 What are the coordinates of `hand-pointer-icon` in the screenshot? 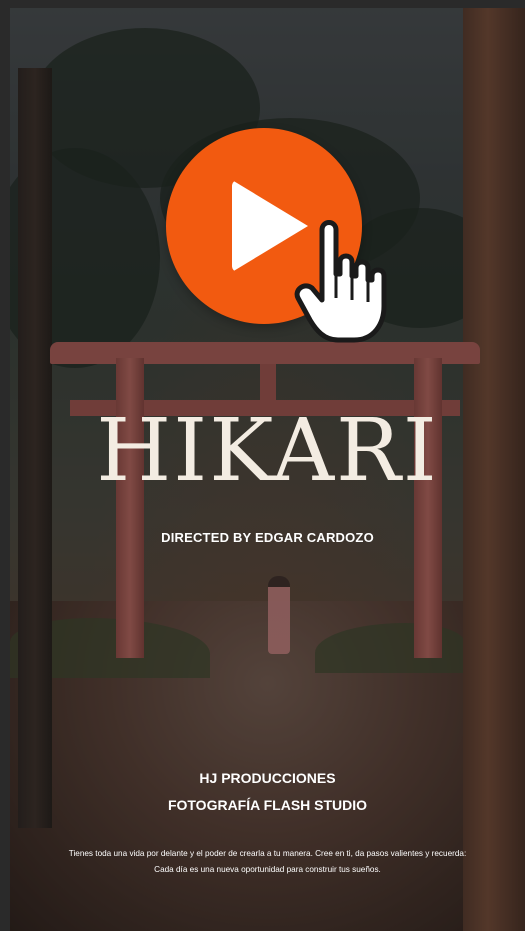 It's located at (340, 281).